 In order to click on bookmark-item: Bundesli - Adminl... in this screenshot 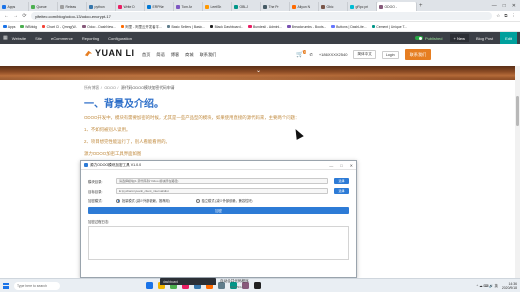, I will do `click(265, 27)`.